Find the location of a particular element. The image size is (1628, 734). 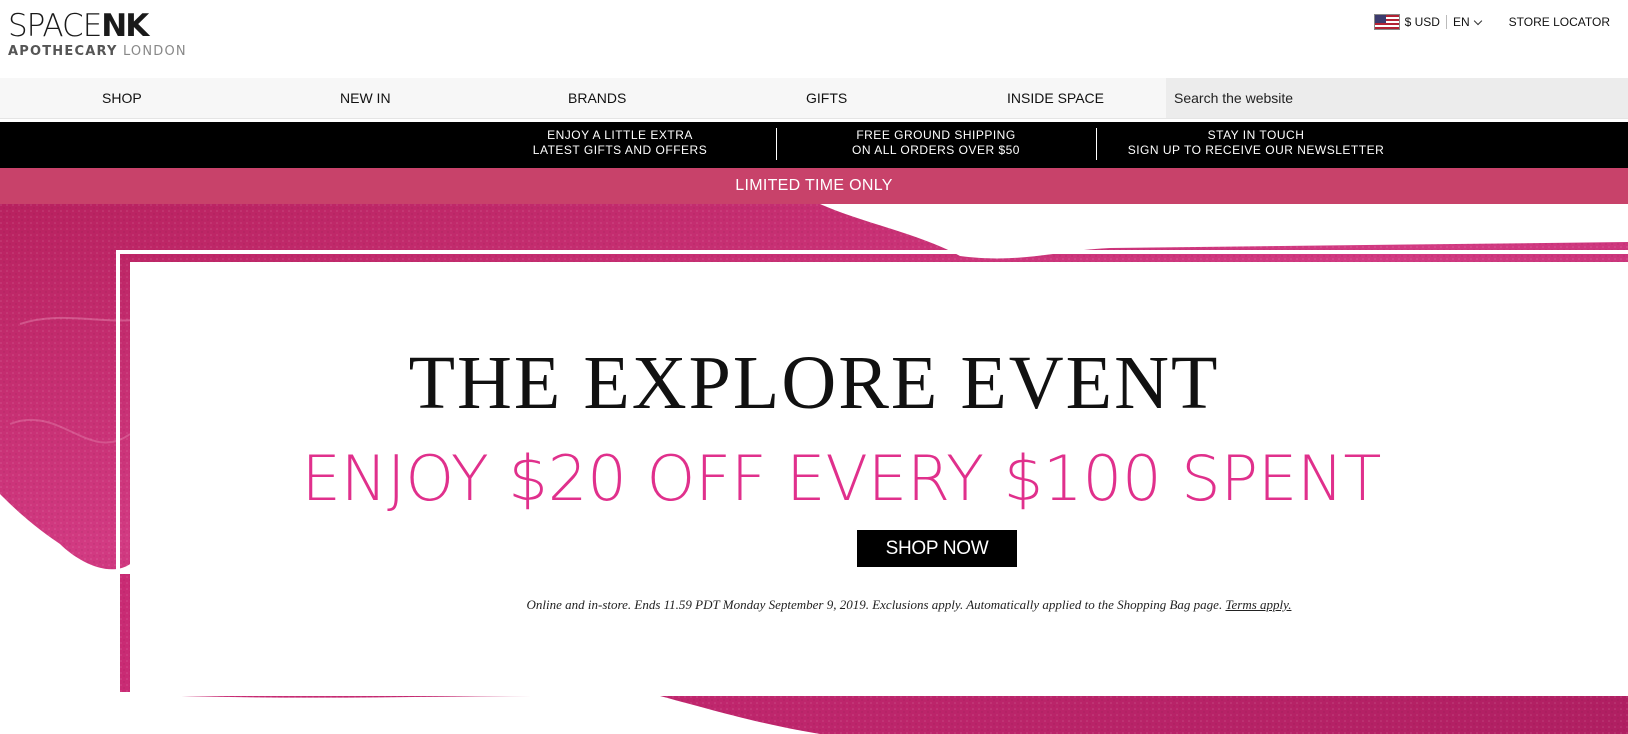

logo-word-nk: NK is located at coordinates (125, 26).